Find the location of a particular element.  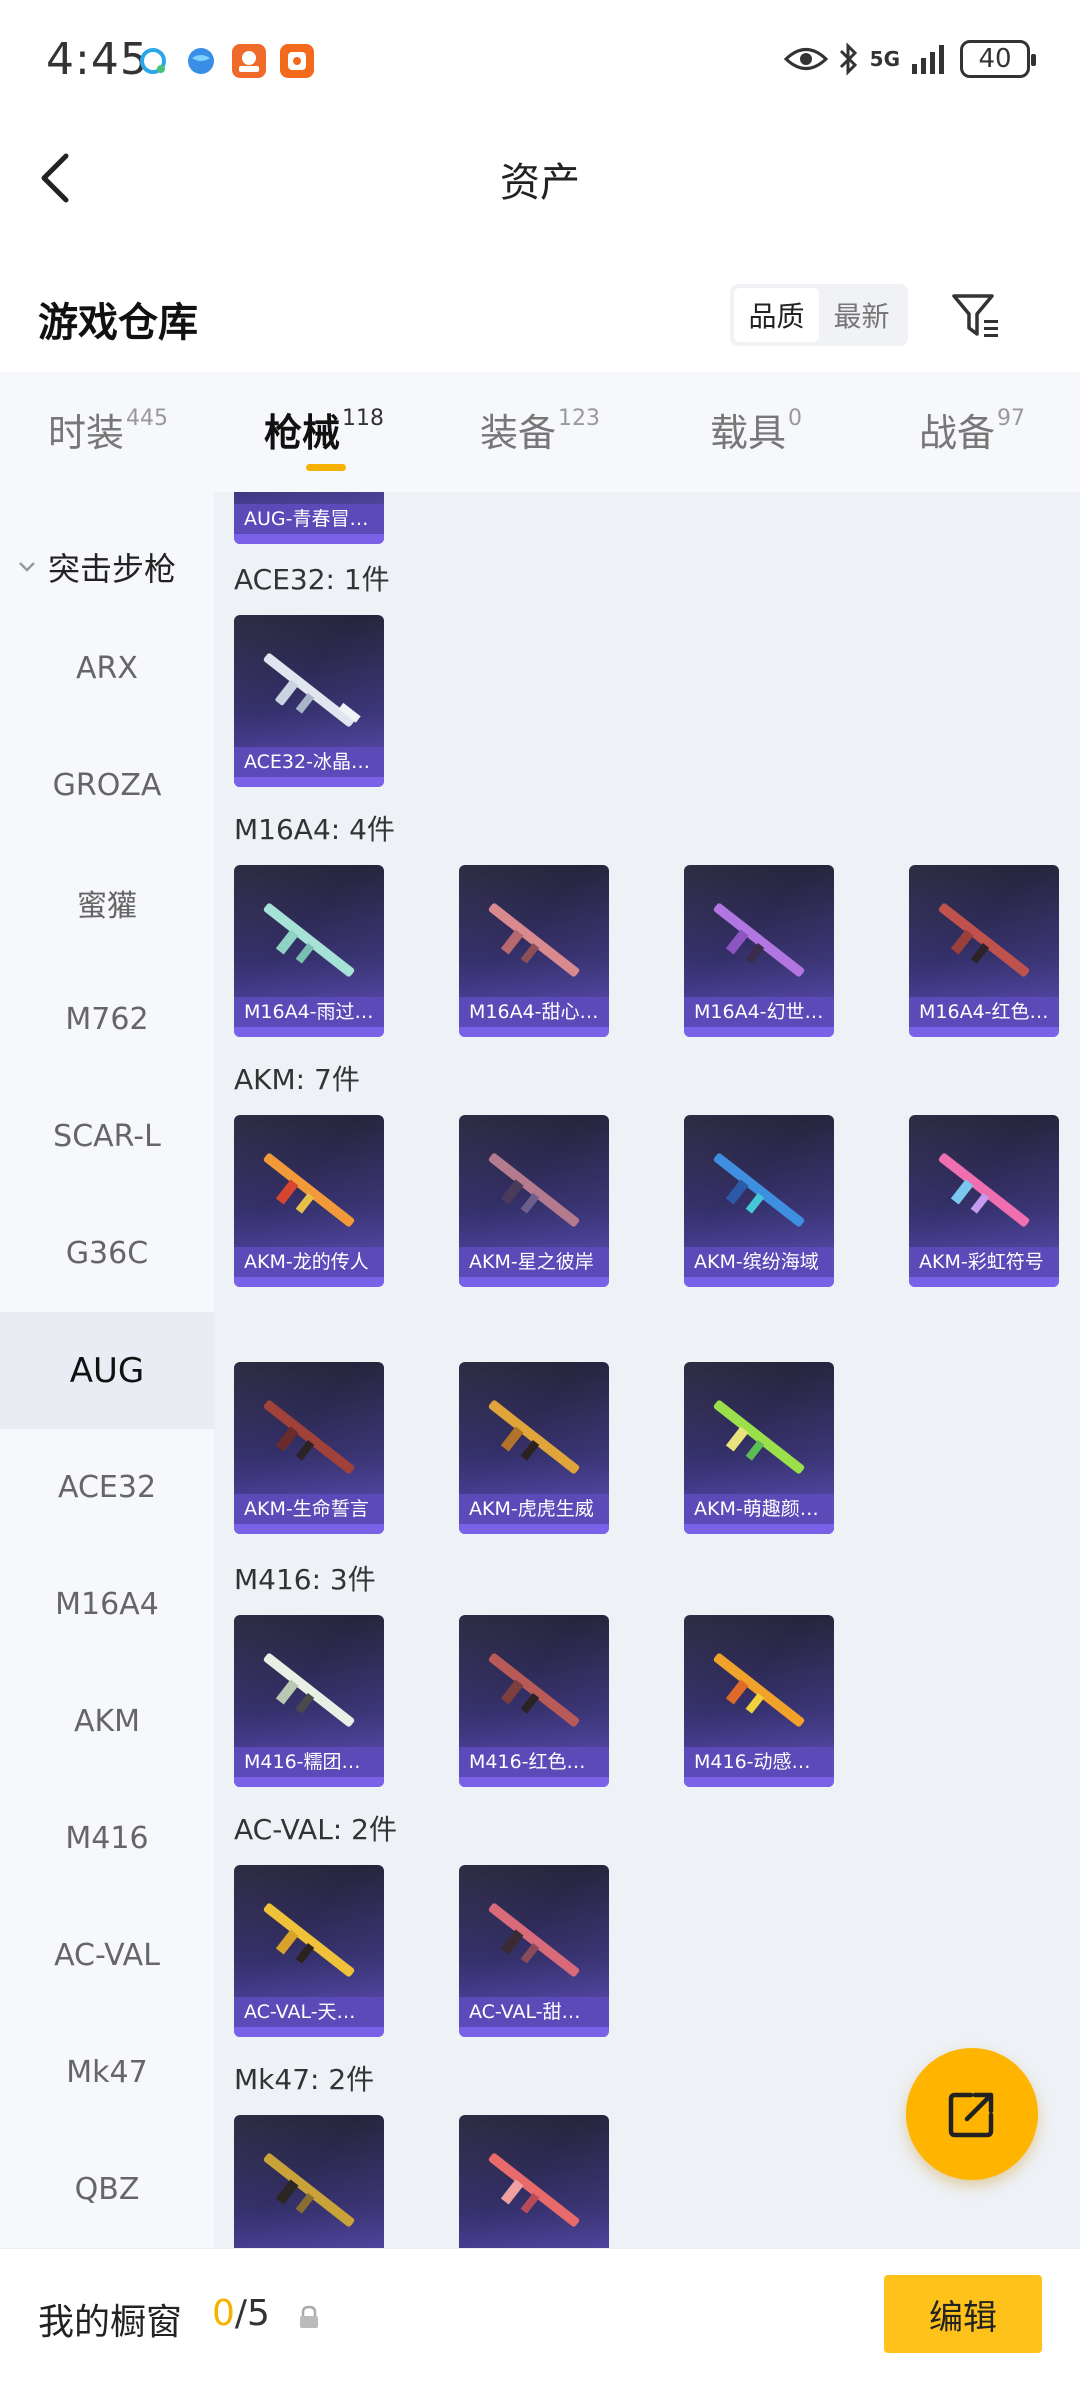

bluetooth-icon is located at coordinates (848, 59).